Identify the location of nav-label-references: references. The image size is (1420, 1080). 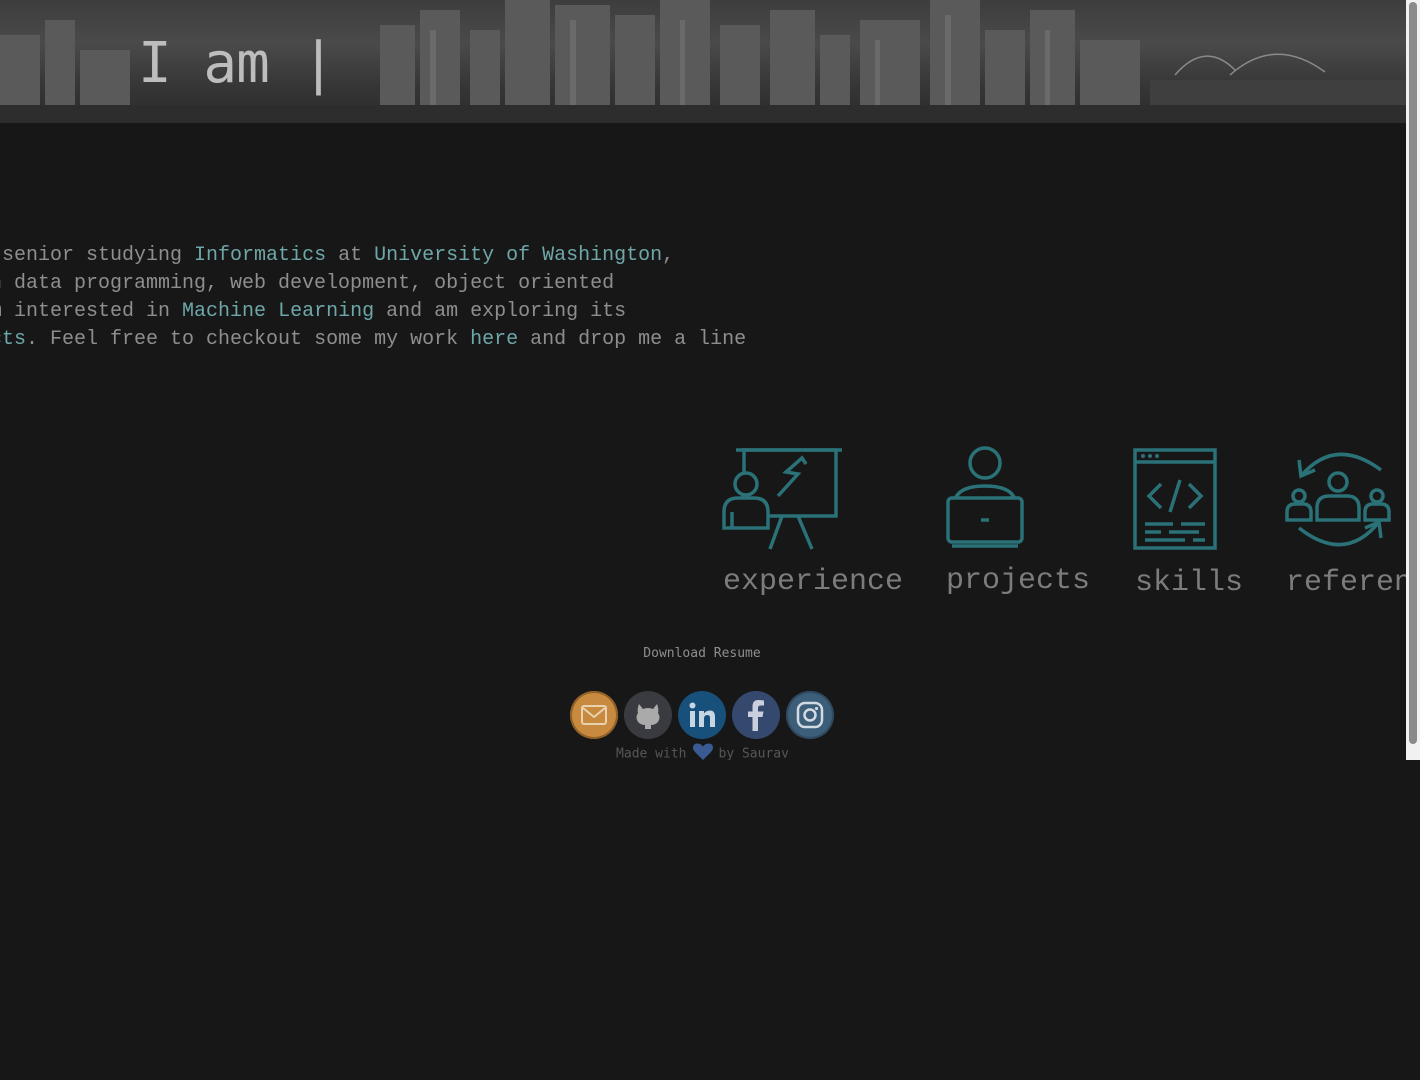
(1353, 583).